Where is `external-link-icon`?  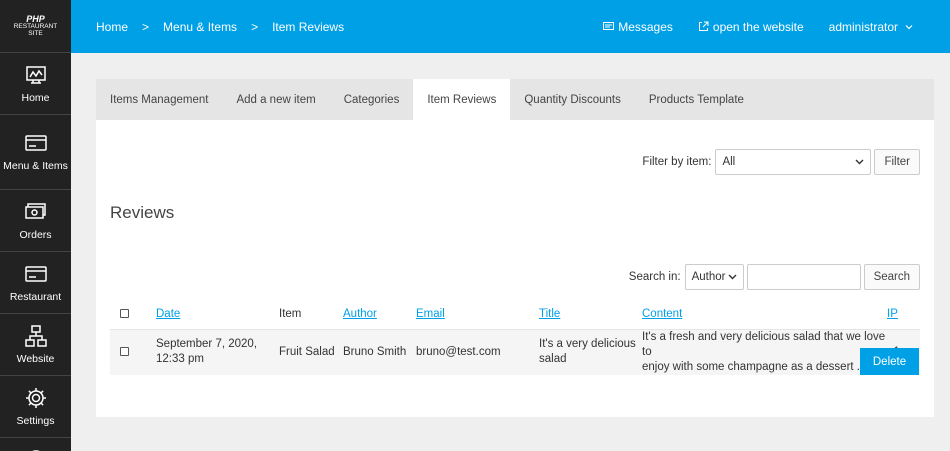 external-link-icon is located at coordinates (703, 26).